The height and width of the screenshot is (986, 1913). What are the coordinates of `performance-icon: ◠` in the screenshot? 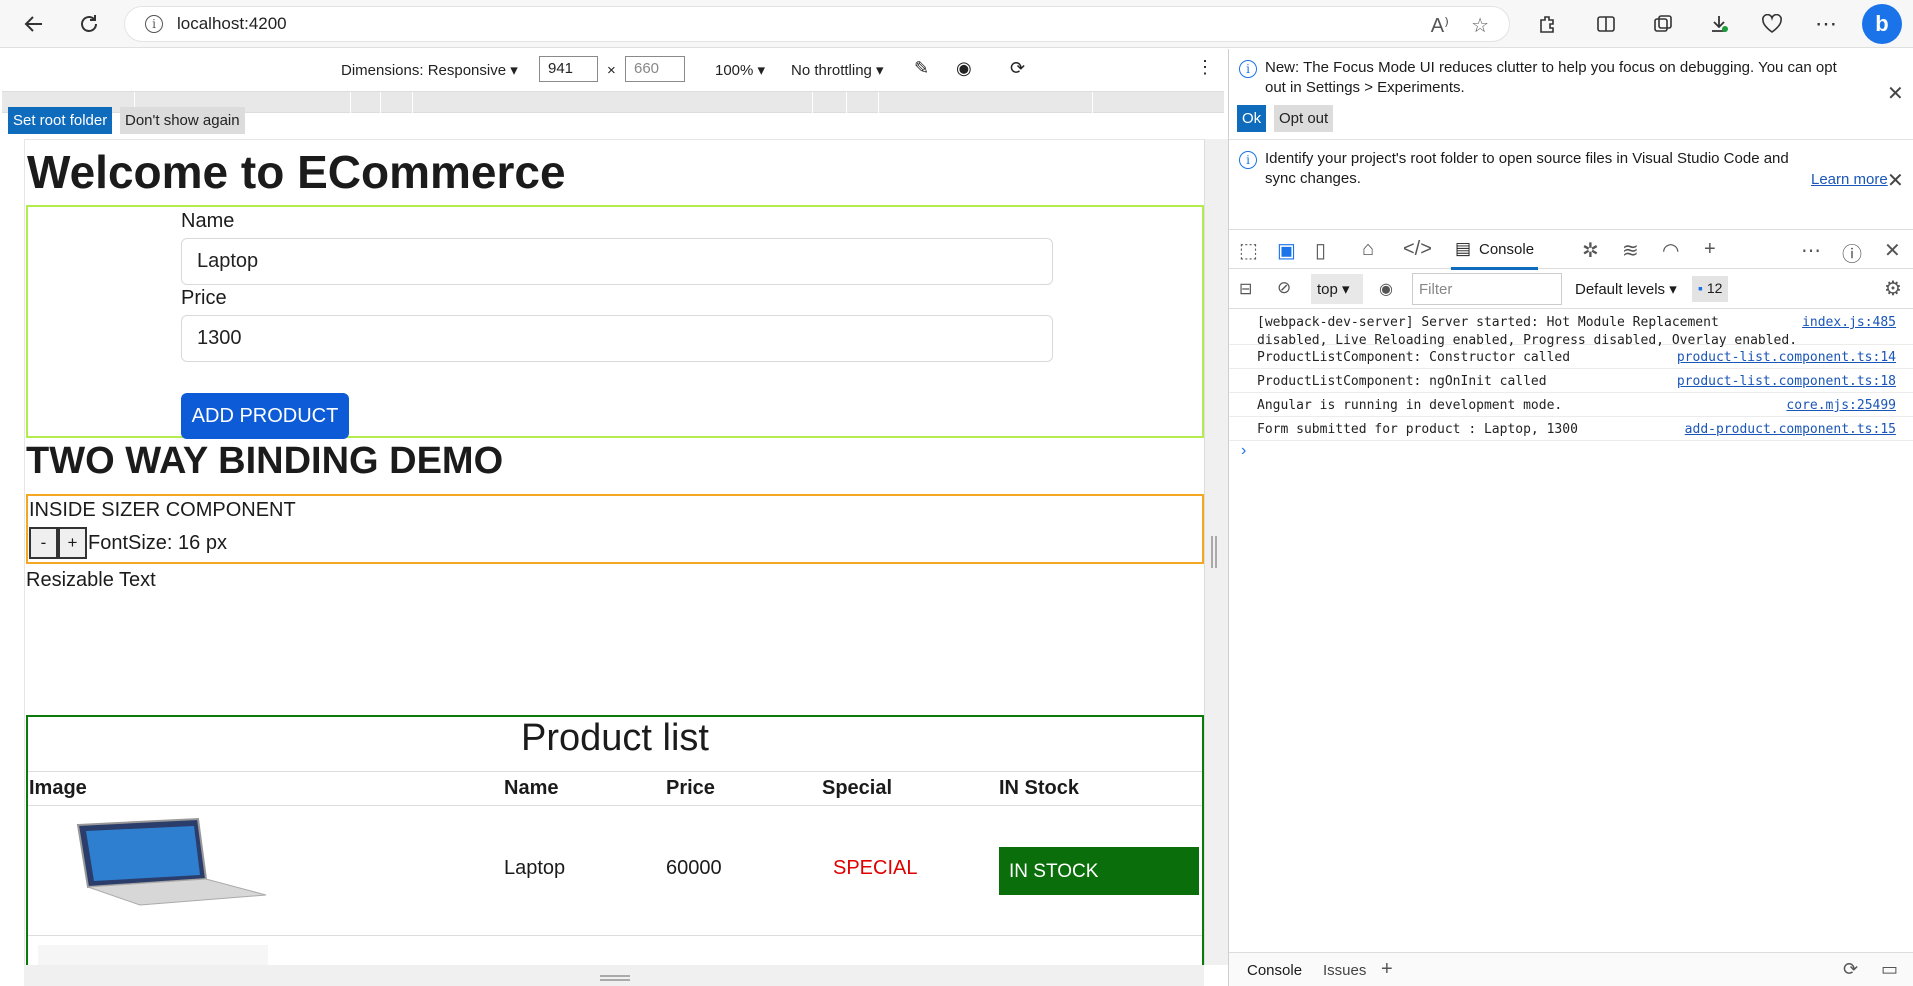 It's located at (1670, 250).